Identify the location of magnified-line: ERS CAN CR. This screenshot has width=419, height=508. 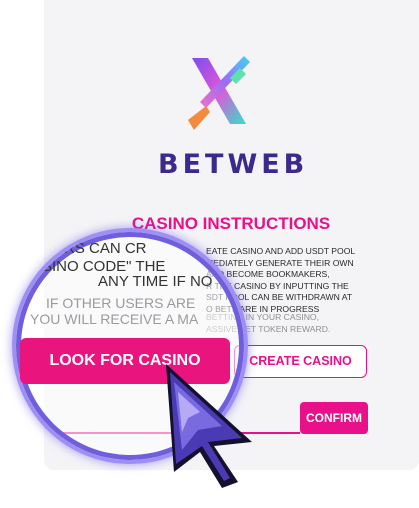
(100, 248).